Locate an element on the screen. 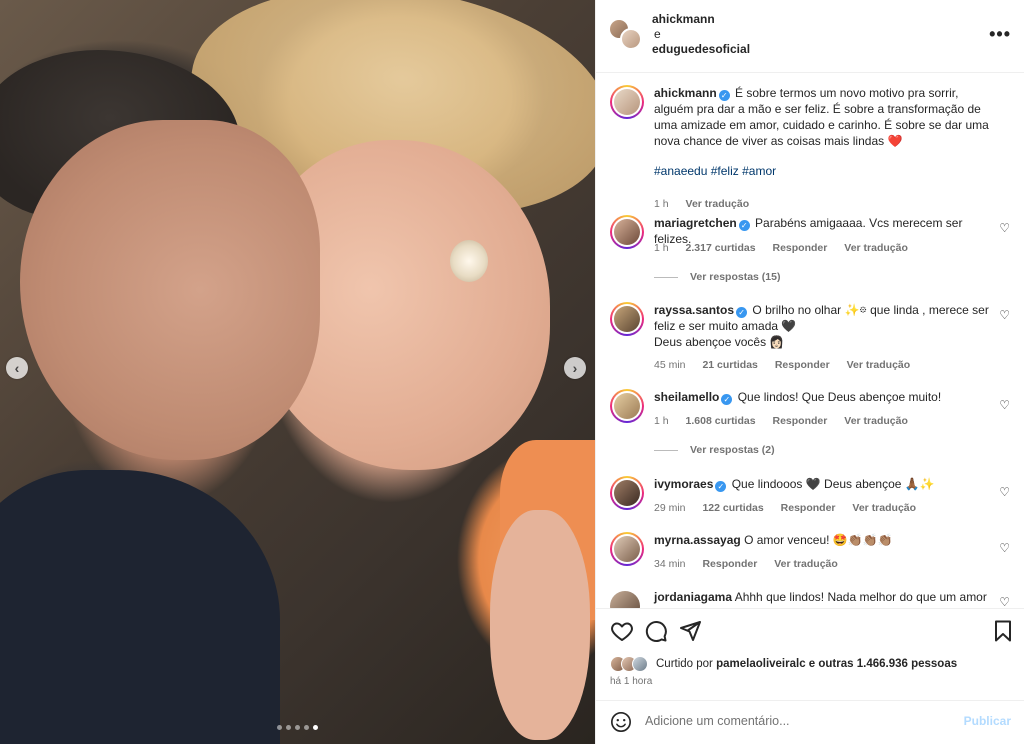 The height and width of the screenshot is (745, 1024). liked-suffix: e outras 1.466.936 pessoas is located at coordinates (883, 664).